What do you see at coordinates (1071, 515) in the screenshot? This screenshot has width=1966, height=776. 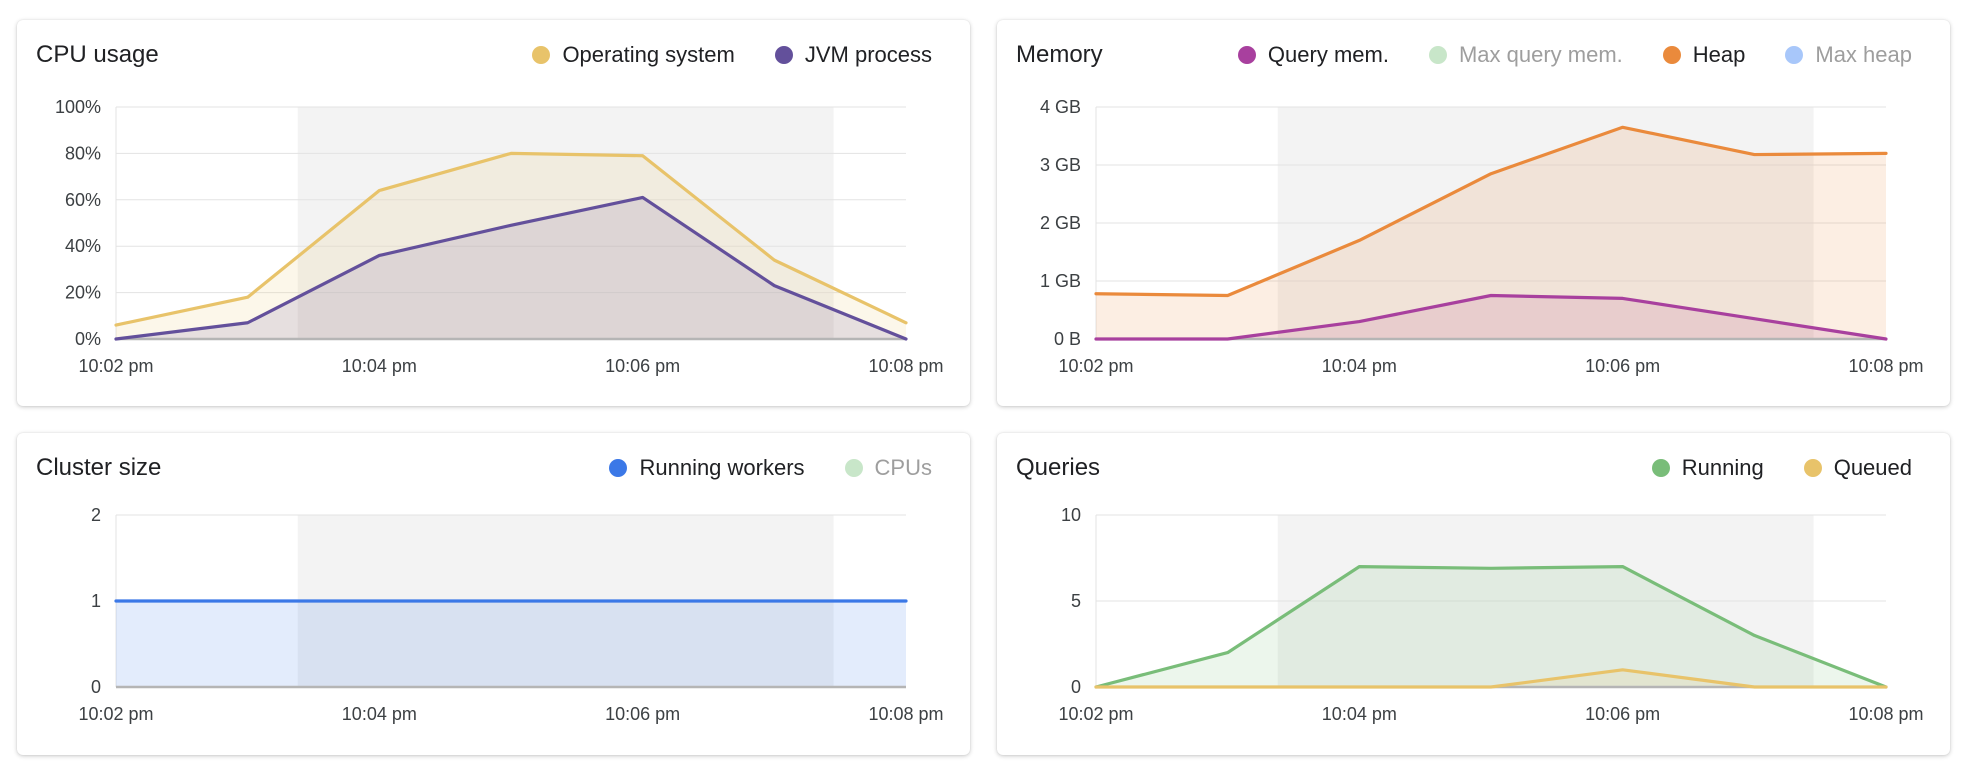 I see `y-tick-label: 10` at bounding box center [1071, 515].